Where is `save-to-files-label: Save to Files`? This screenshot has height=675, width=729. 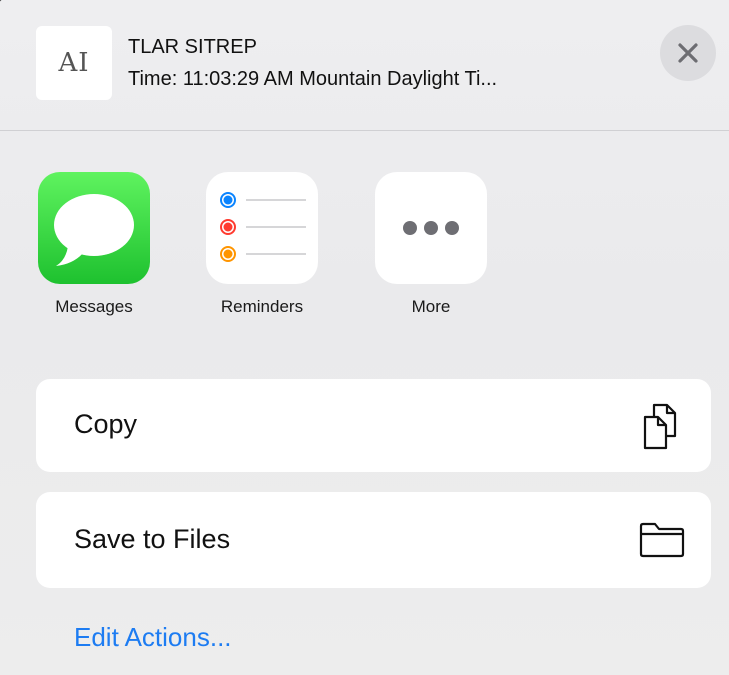
save-to-files-label: Save to Files is located at coordinates (152, 539).